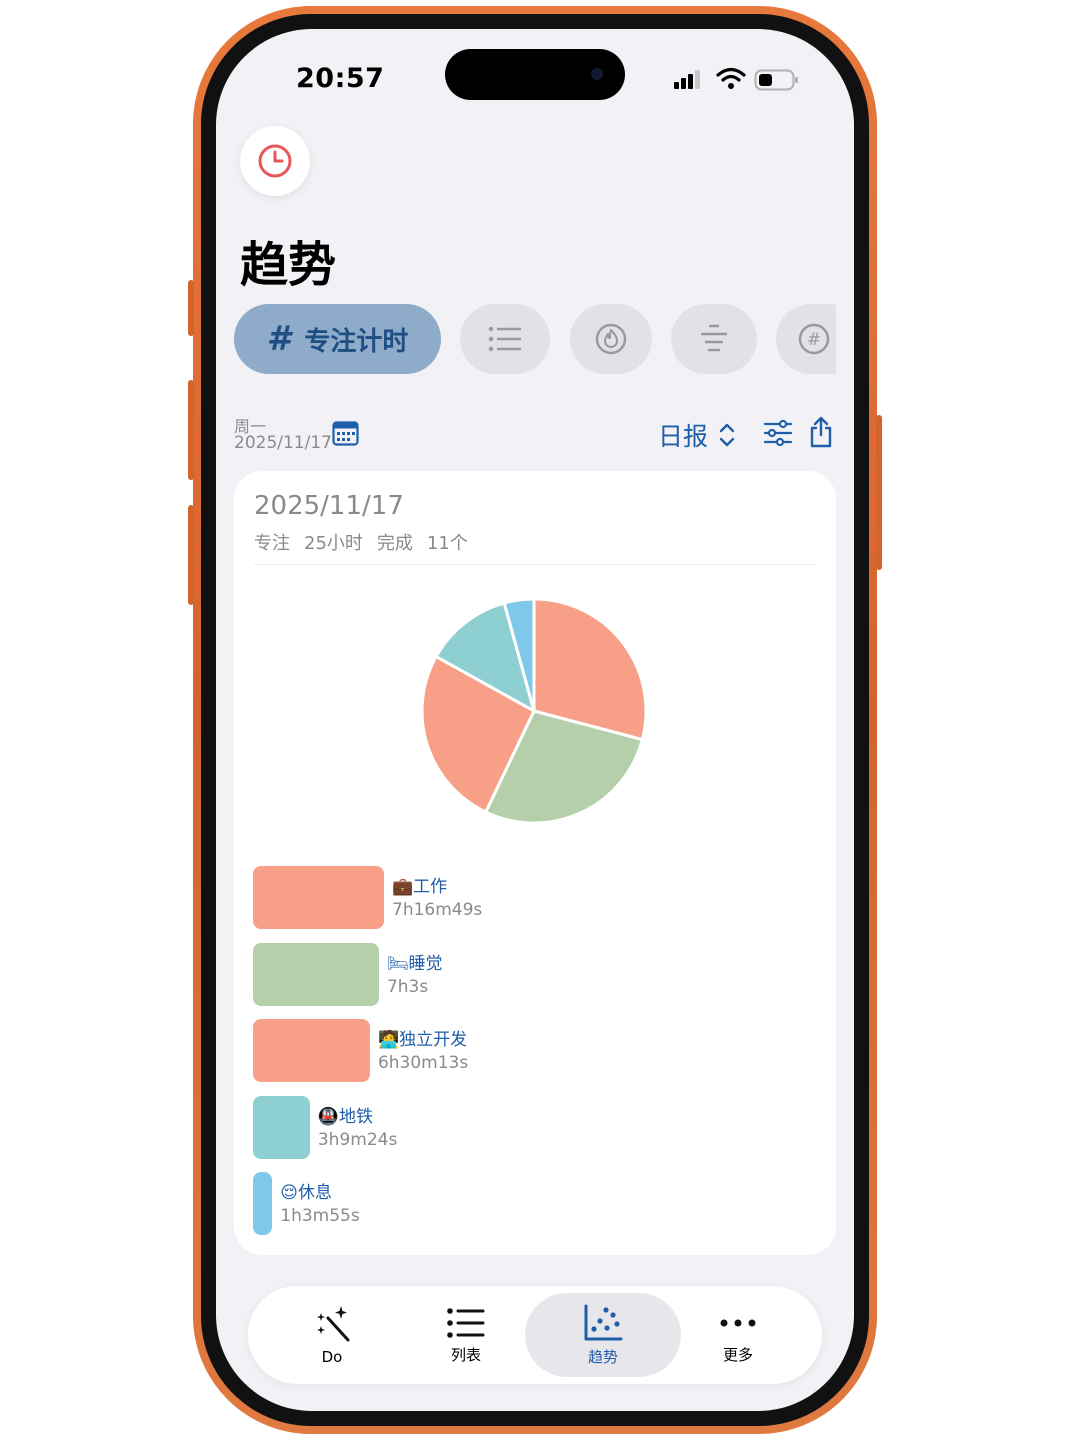 The width and height of the screenshot is (1080, 1440). I want to click on category-duration: 7h16m49s, so click(437, 910).